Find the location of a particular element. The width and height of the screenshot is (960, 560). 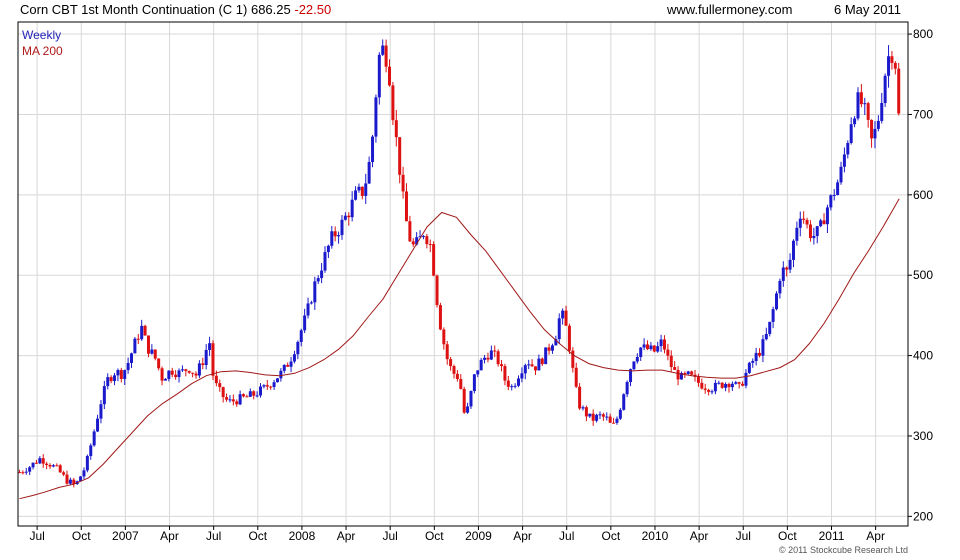

y-tick-label: 700 is located at coordinates (923, 114).